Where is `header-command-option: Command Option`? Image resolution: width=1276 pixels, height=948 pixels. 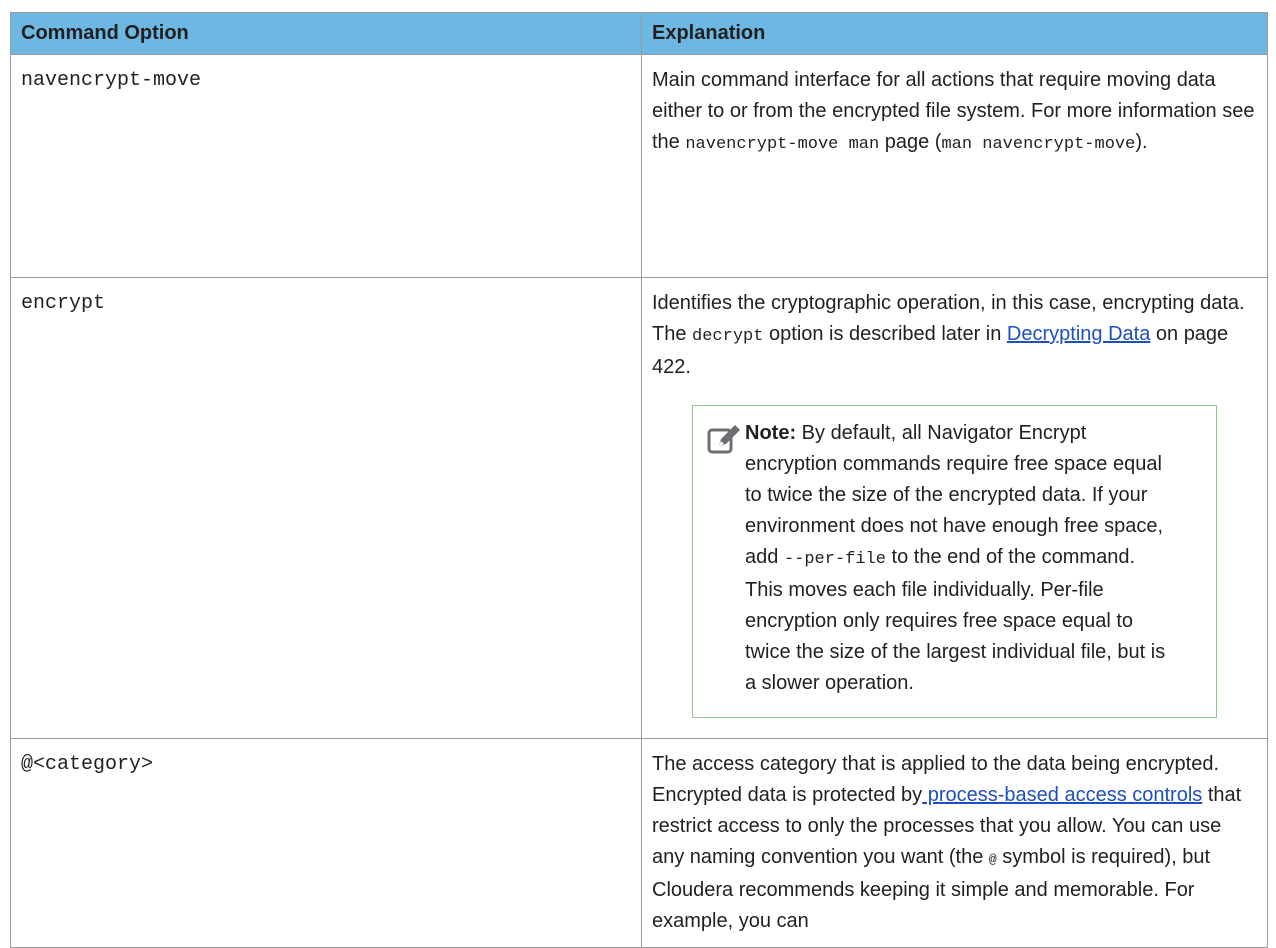 header-command-option: Command Option is located at coordinates (326, 33).